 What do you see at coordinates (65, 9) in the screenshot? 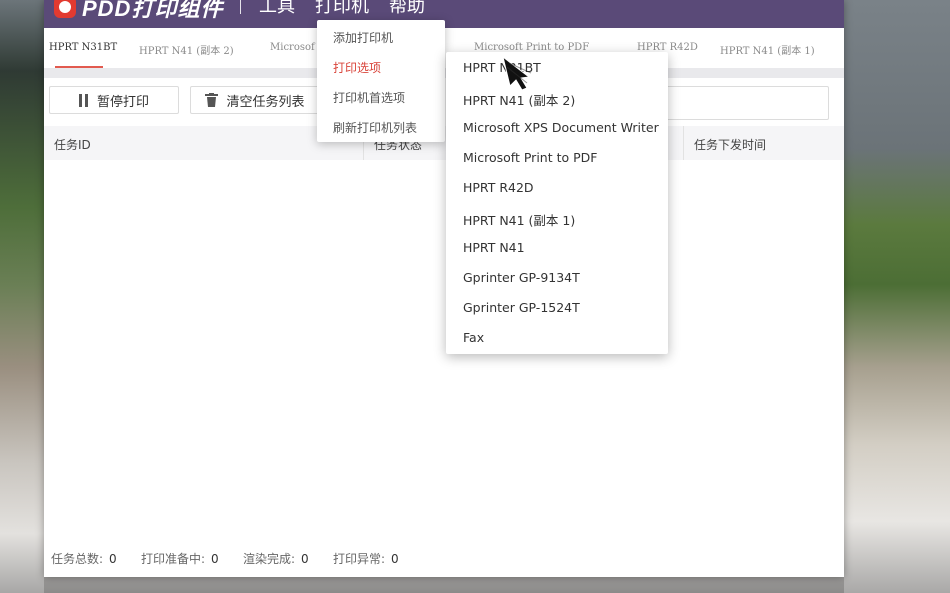
I see `logo-icon` at bounding box center [65, 9].